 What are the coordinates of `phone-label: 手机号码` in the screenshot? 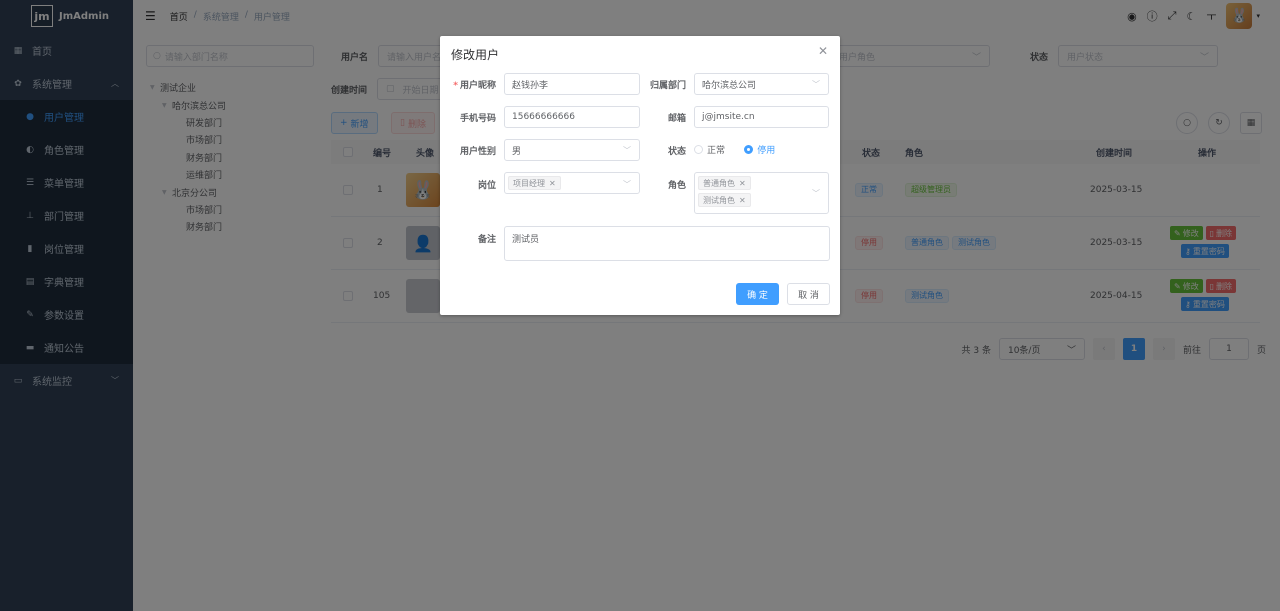 It's located at (477, 119).